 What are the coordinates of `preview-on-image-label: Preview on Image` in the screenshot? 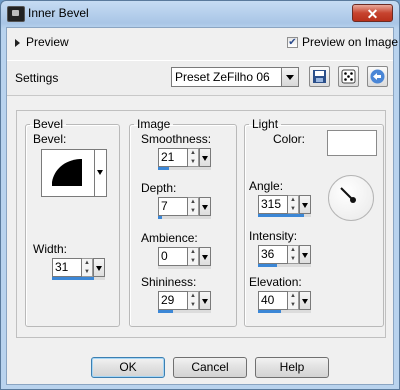 It's located at (350, 42).